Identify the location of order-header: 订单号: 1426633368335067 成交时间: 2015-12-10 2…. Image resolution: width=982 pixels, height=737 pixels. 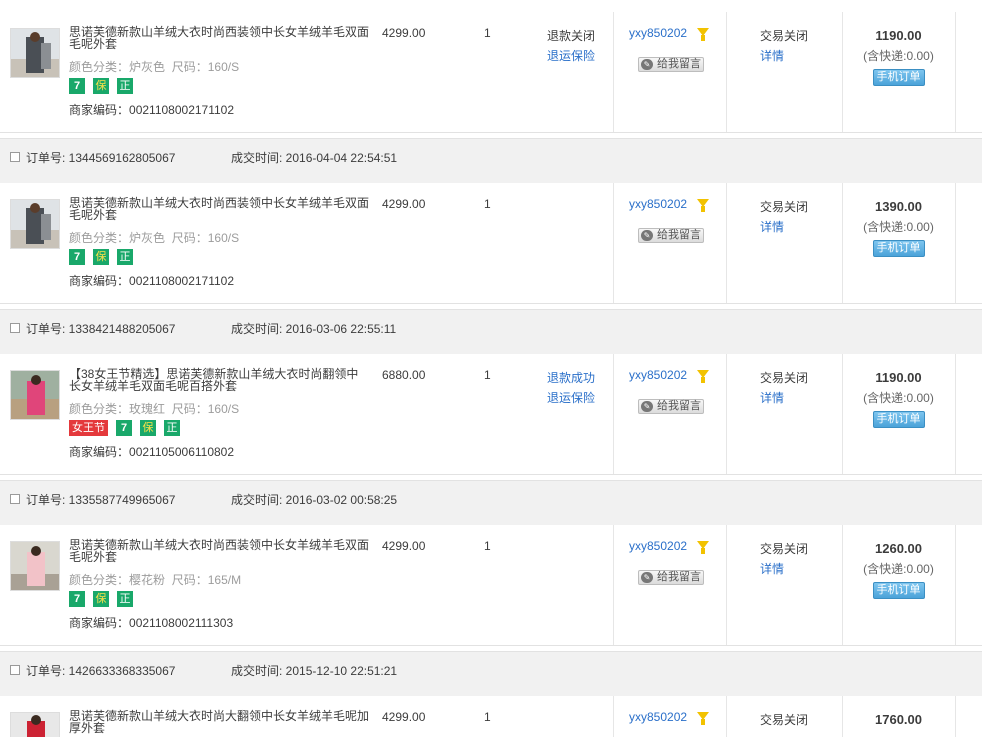
(491, 674).